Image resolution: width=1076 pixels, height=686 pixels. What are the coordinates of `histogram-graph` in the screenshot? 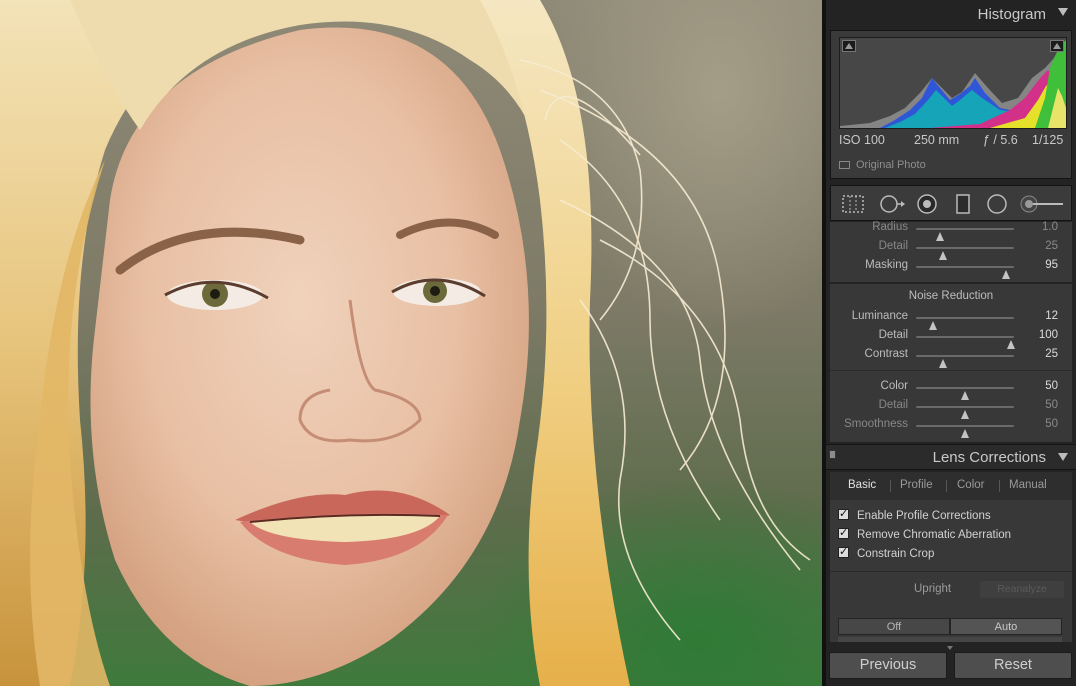 It's located at (953, 83).